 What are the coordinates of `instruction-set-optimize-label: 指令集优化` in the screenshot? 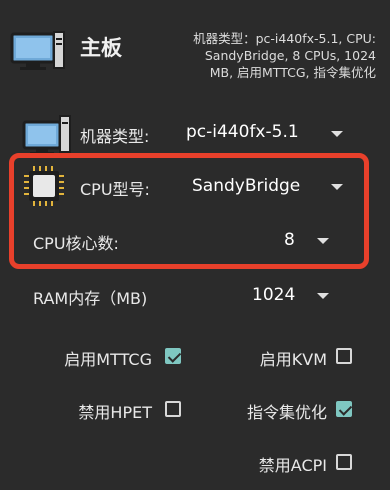 It's located at (286, 412).